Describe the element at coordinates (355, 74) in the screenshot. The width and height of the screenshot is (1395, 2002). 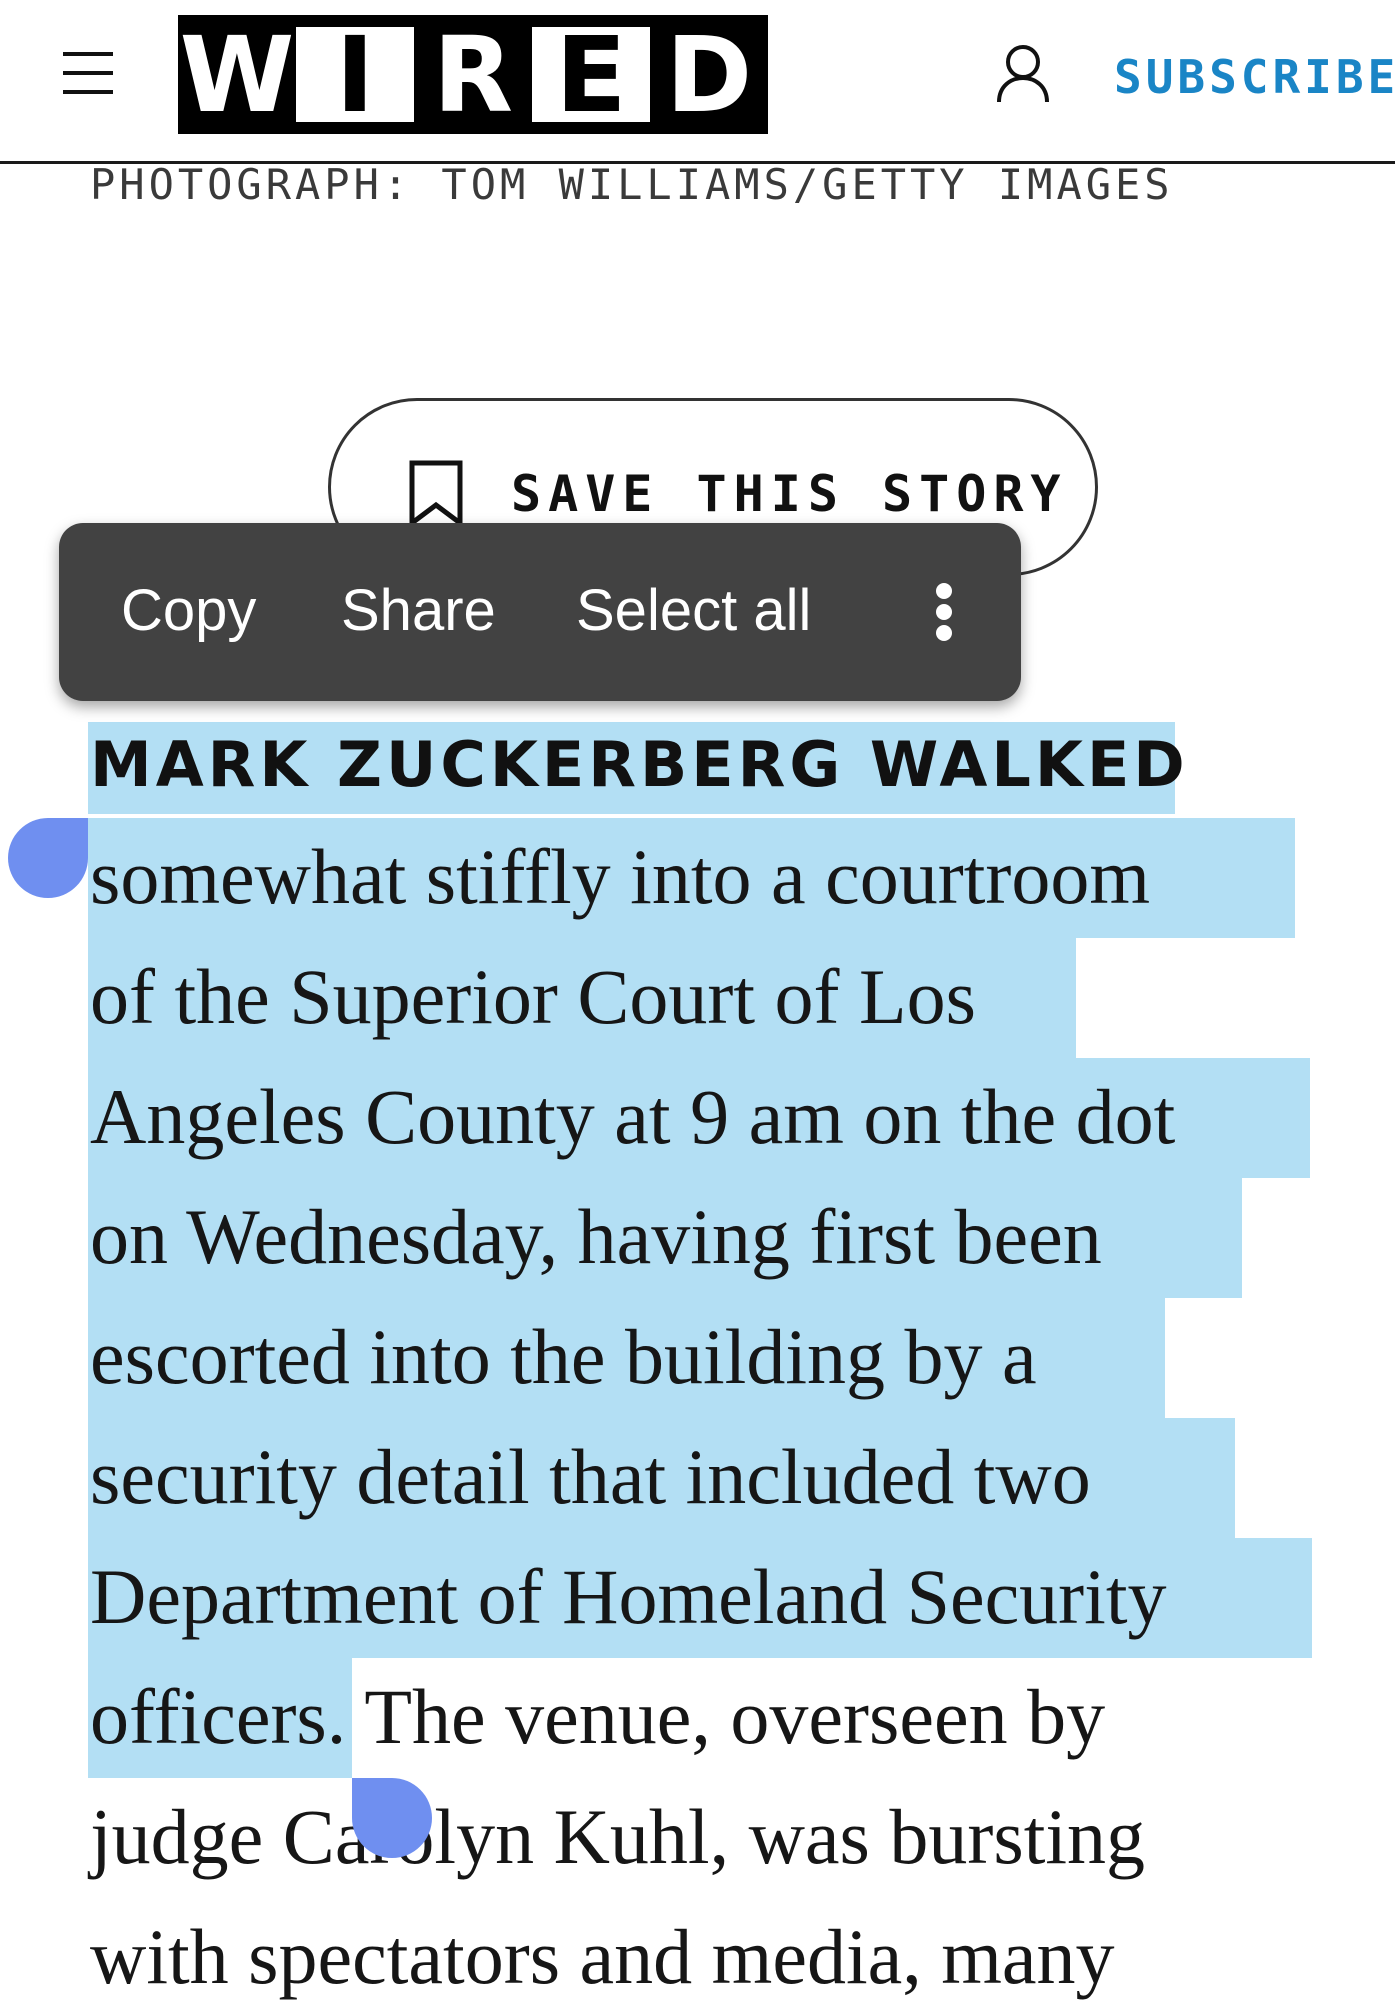
I see `logo-letter-i: I` at that location.